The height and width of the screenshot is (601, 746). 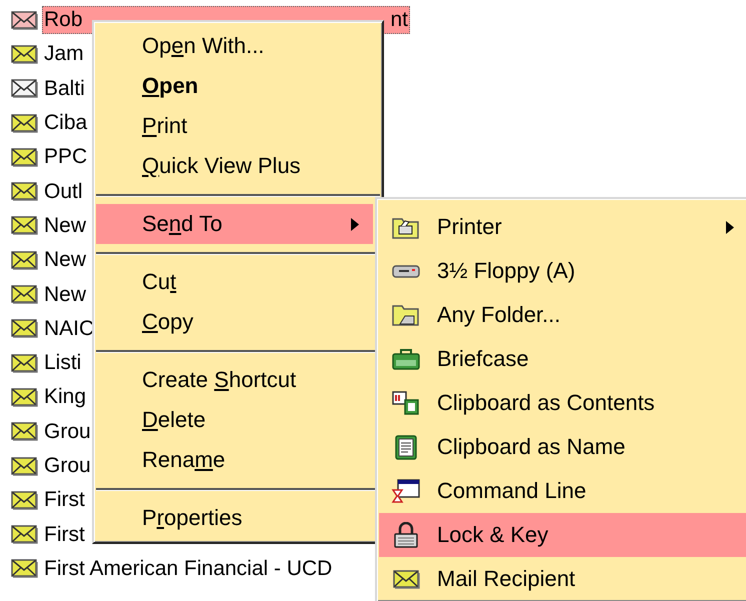 I want to click on message-subject: Listi, so click(x=63, y=362).